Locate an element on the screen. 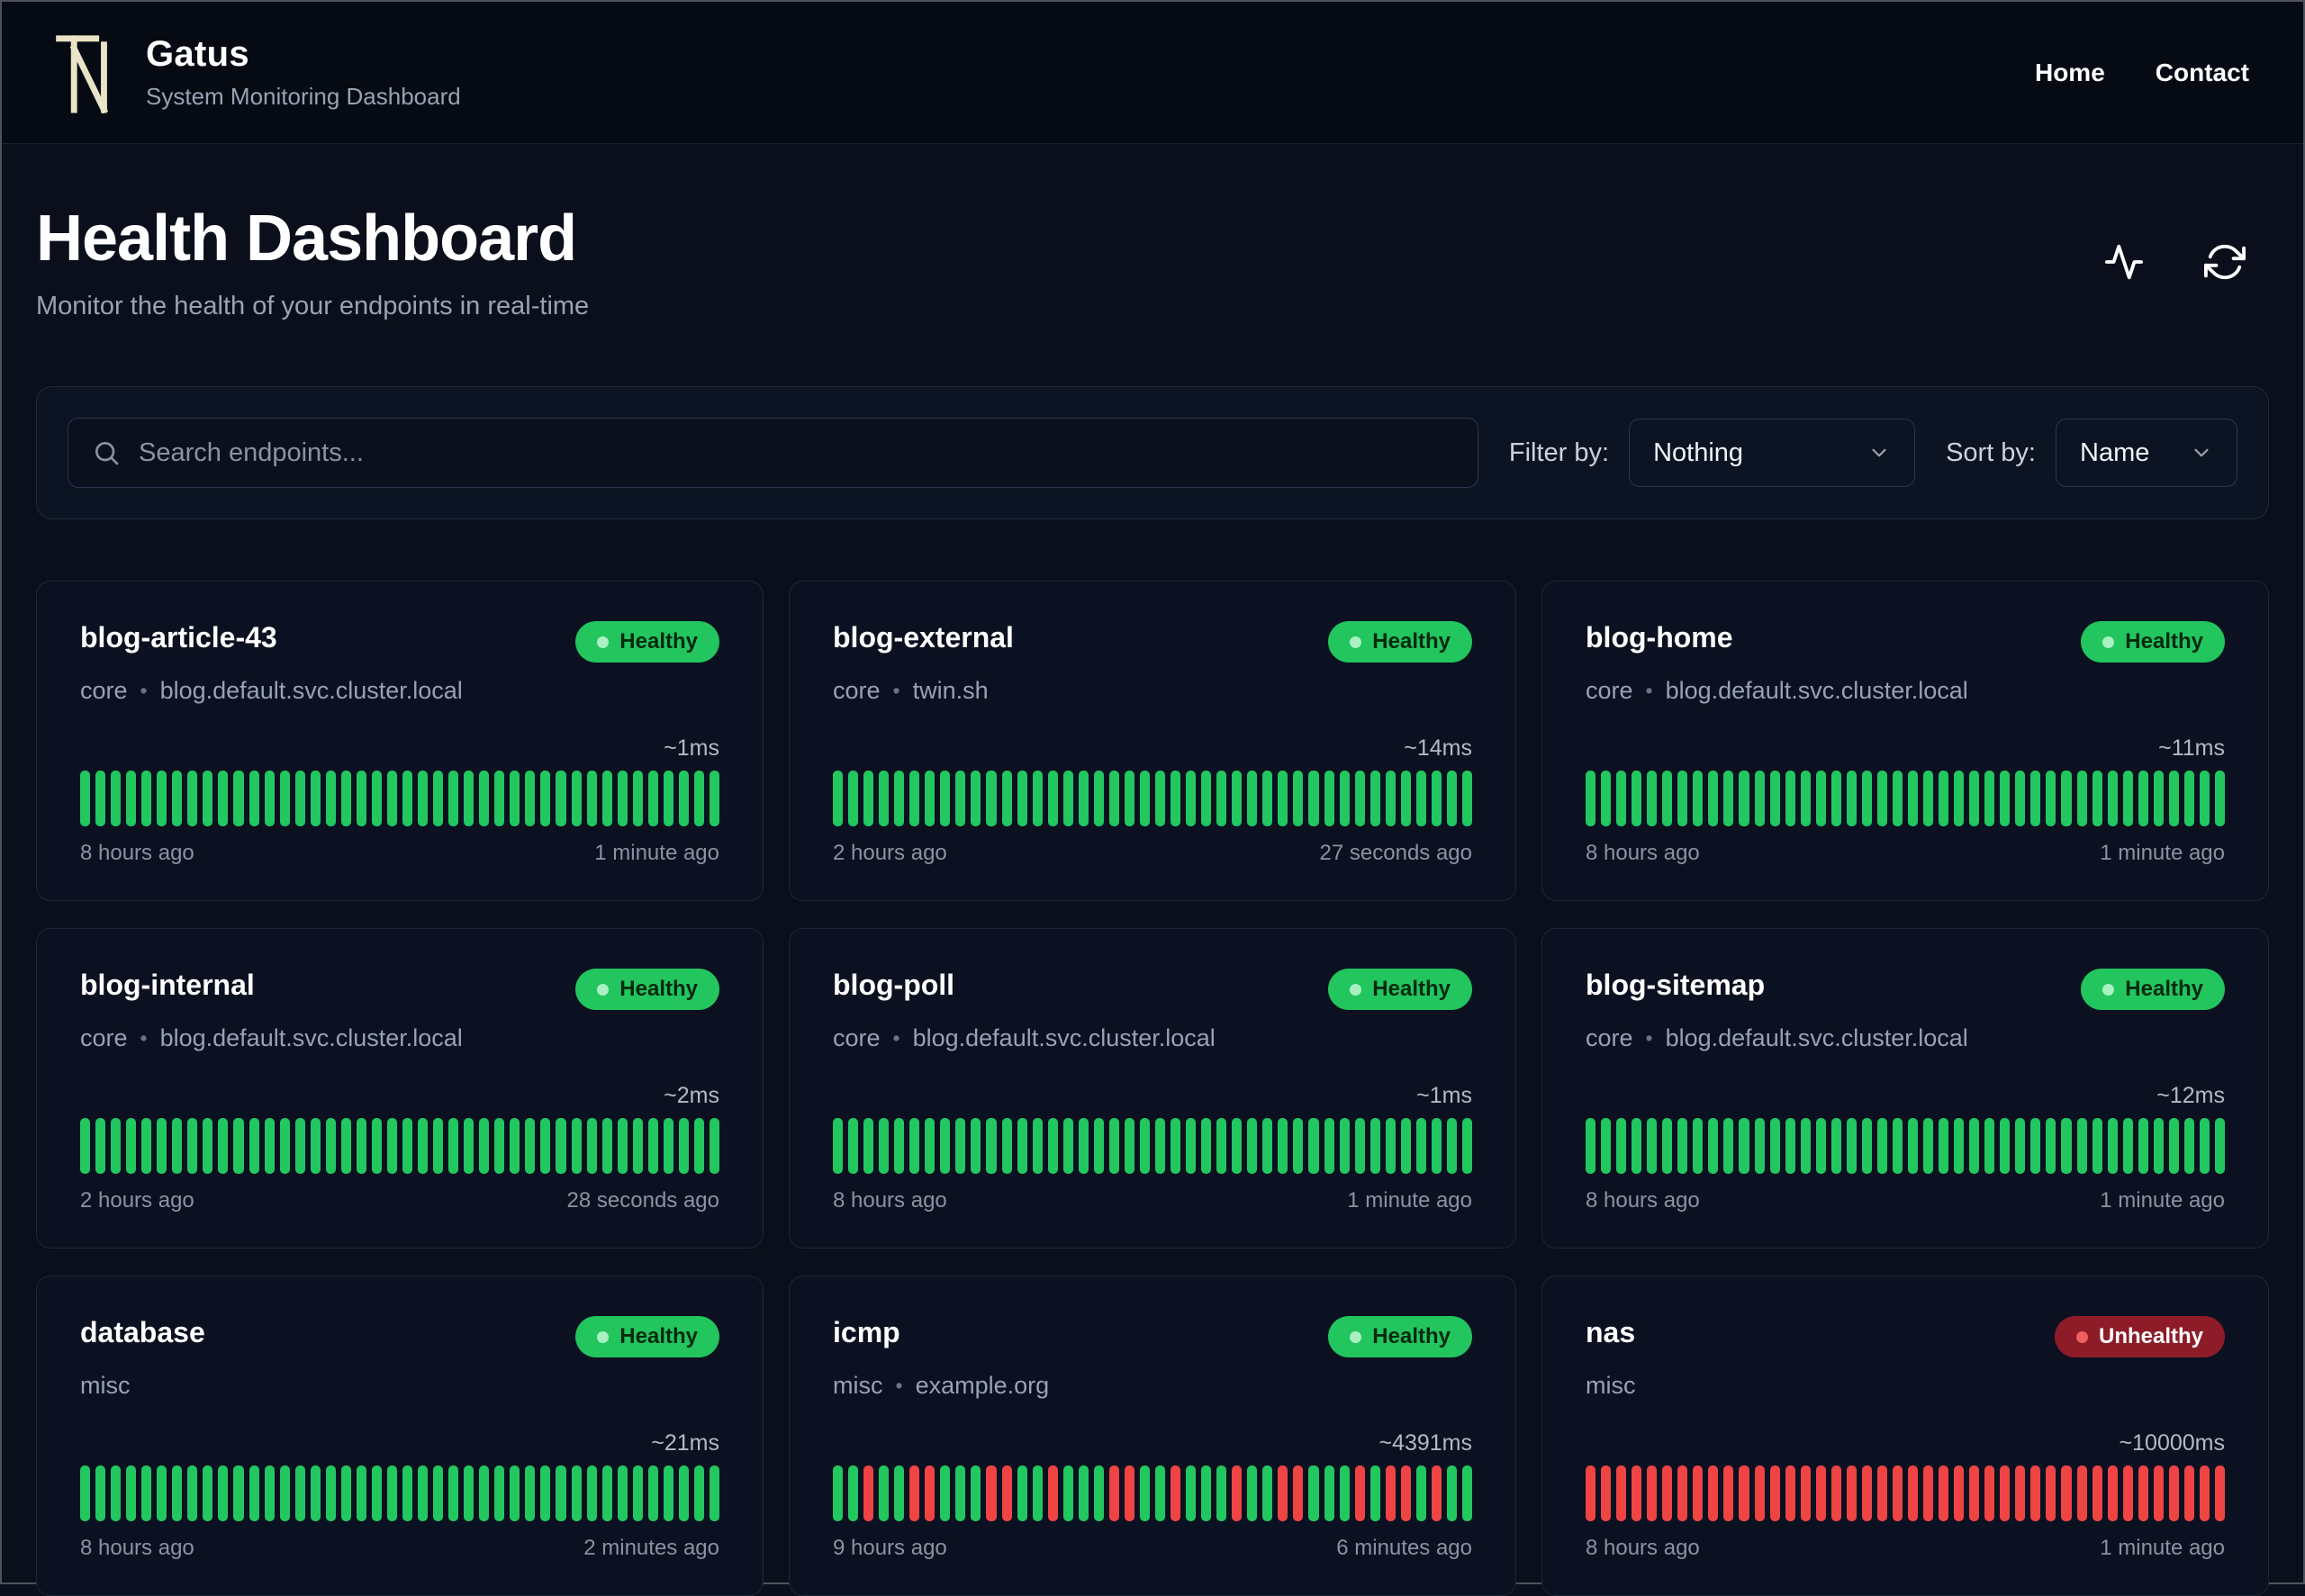 The width and height of the screenshot is (2305, 1596). search-box is located at coordinates (773, 453).